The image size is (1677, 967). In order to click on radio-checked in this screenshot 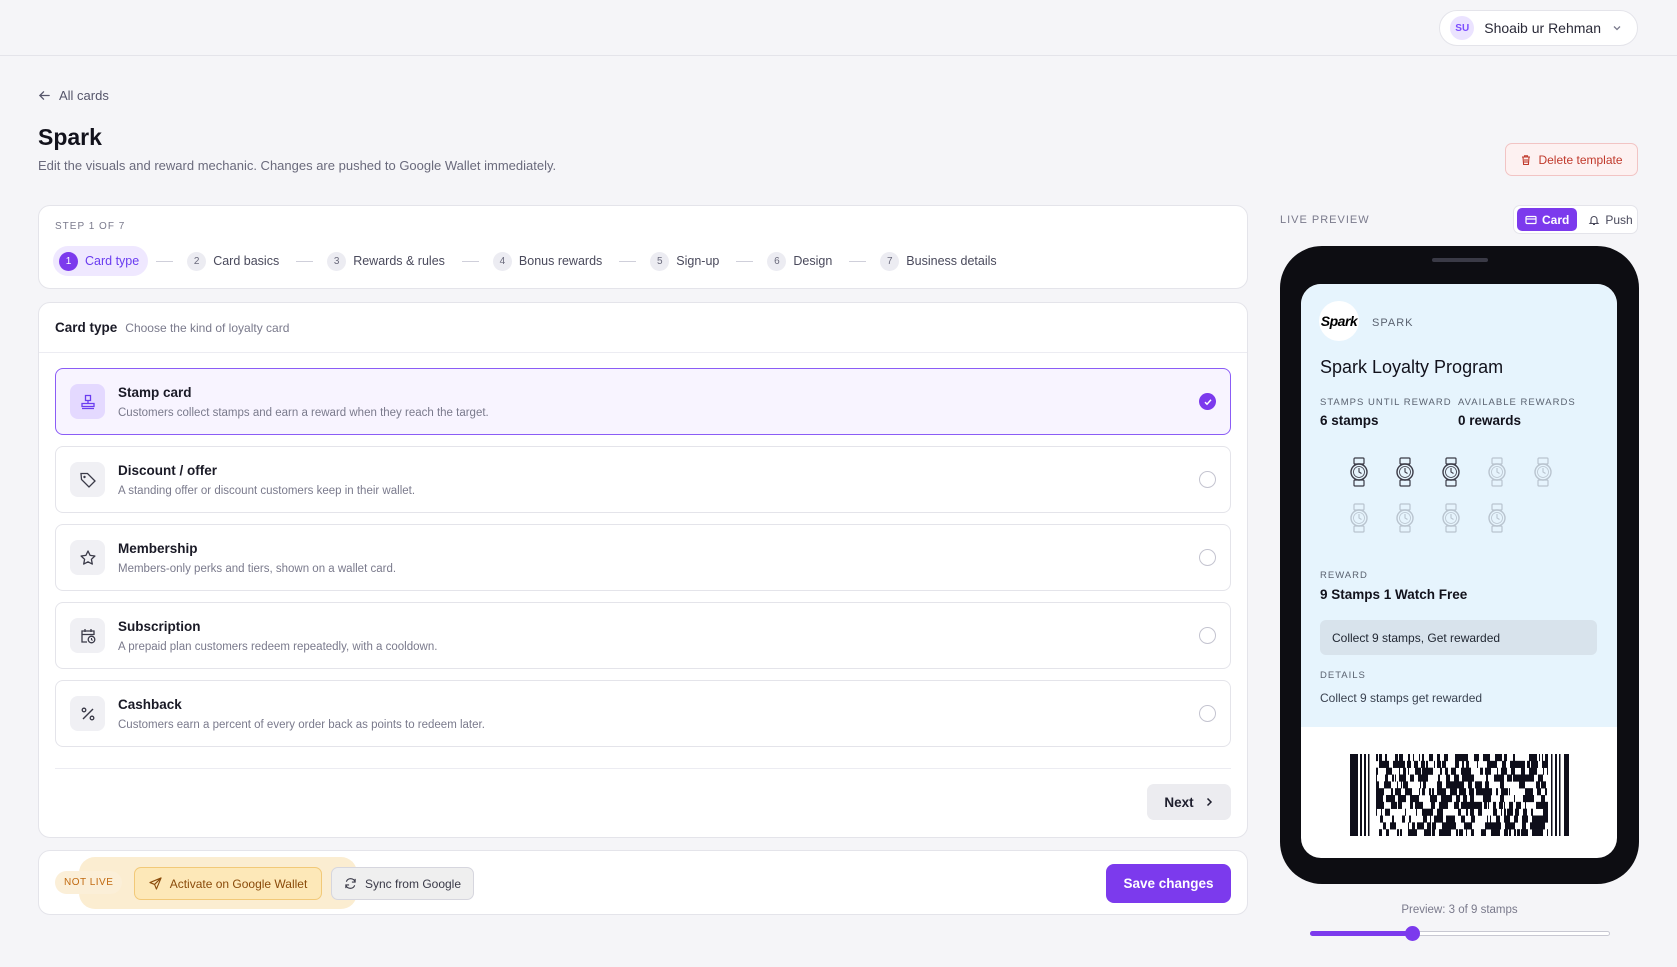, I will do `click(1207, 401)`.